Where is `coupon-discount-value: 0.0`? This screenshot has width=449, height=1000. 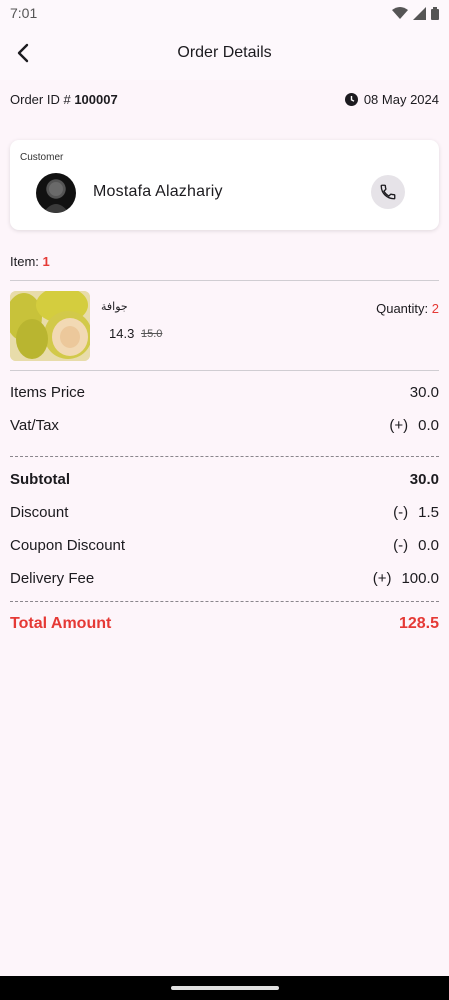
coupon-discount-value: 0.0 is located at coordinates (428, 545).